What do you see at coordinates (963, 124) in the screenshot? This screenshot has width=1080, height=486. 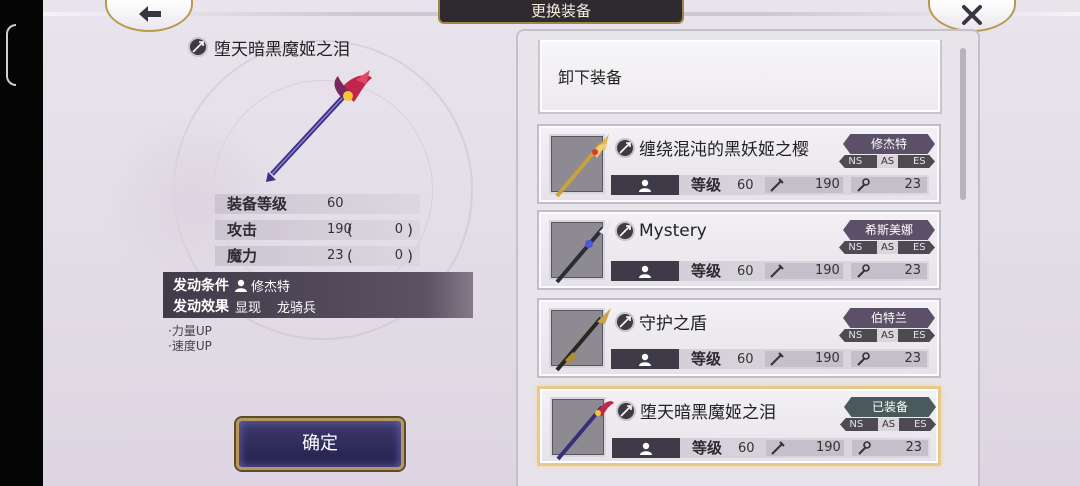 I see `list-scrollbar` at bounding box center [963, 124].